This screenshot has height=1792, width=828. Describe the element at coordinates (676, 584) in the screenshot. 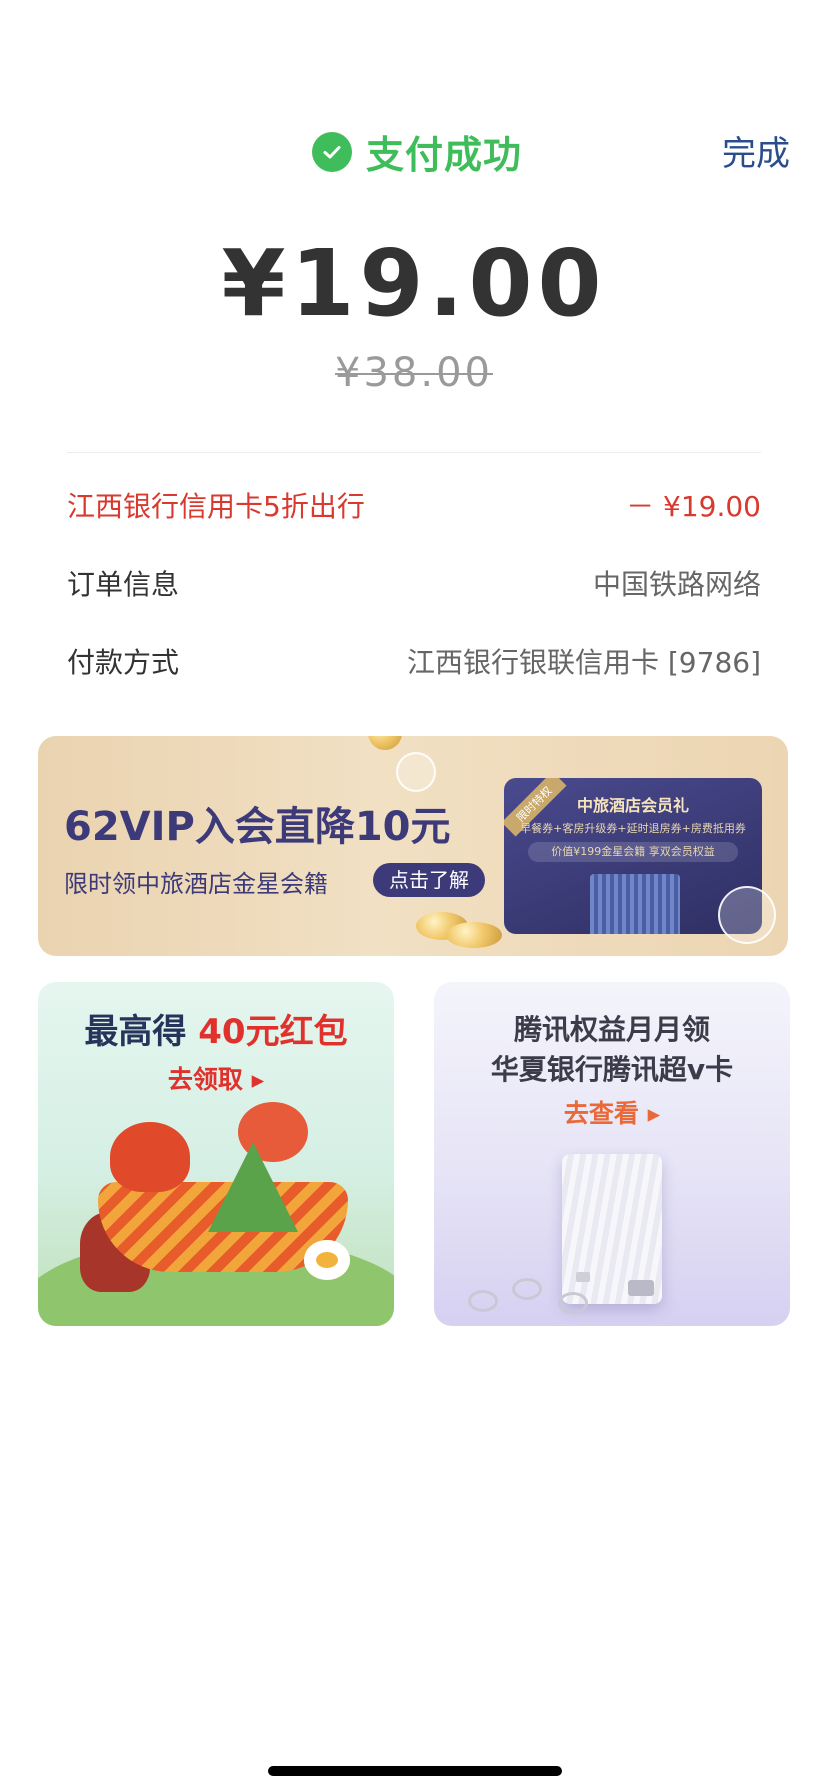

I see `order-info-value: 中国铁路网络` at that location.